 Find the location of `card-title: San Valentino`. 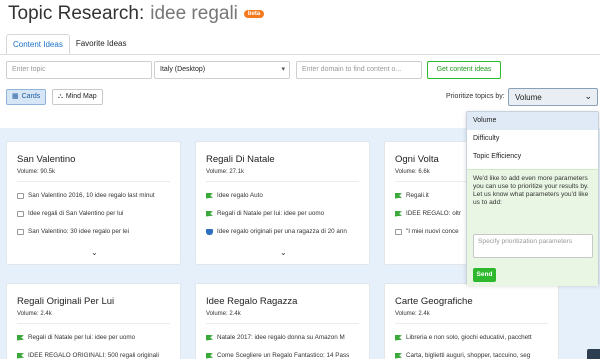

card-title: San Valentino is located at coordinates (46, 159).